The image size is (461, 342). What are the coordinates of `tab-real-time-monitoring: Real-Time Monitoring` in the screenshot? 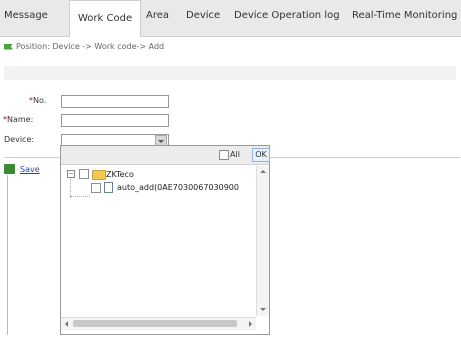 It's located at (404, 15).